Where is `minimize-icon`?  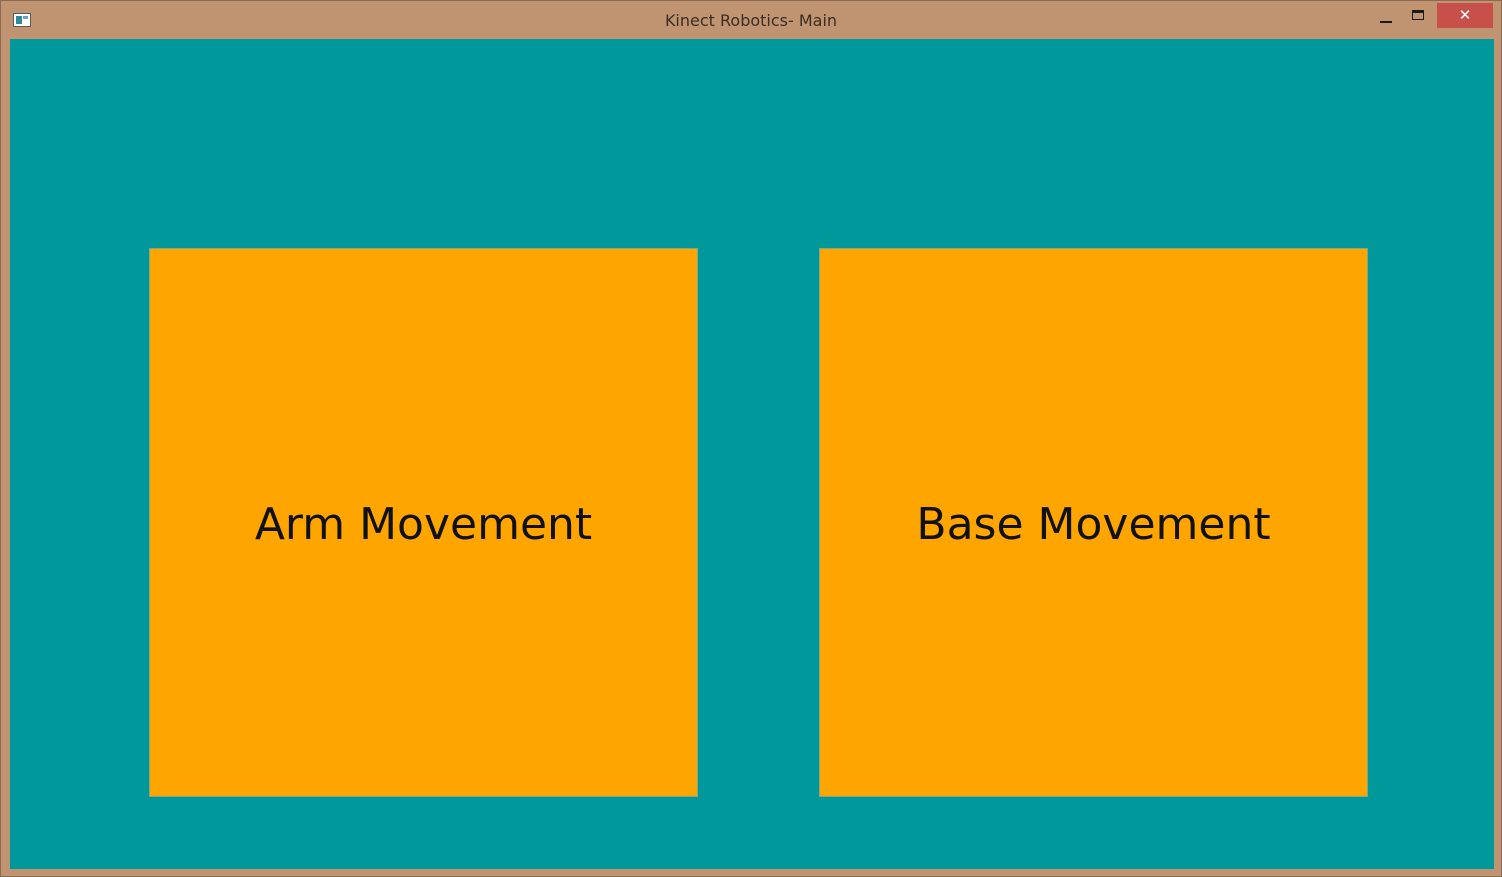
minimize-icon is located at coordinates (1386, 22).